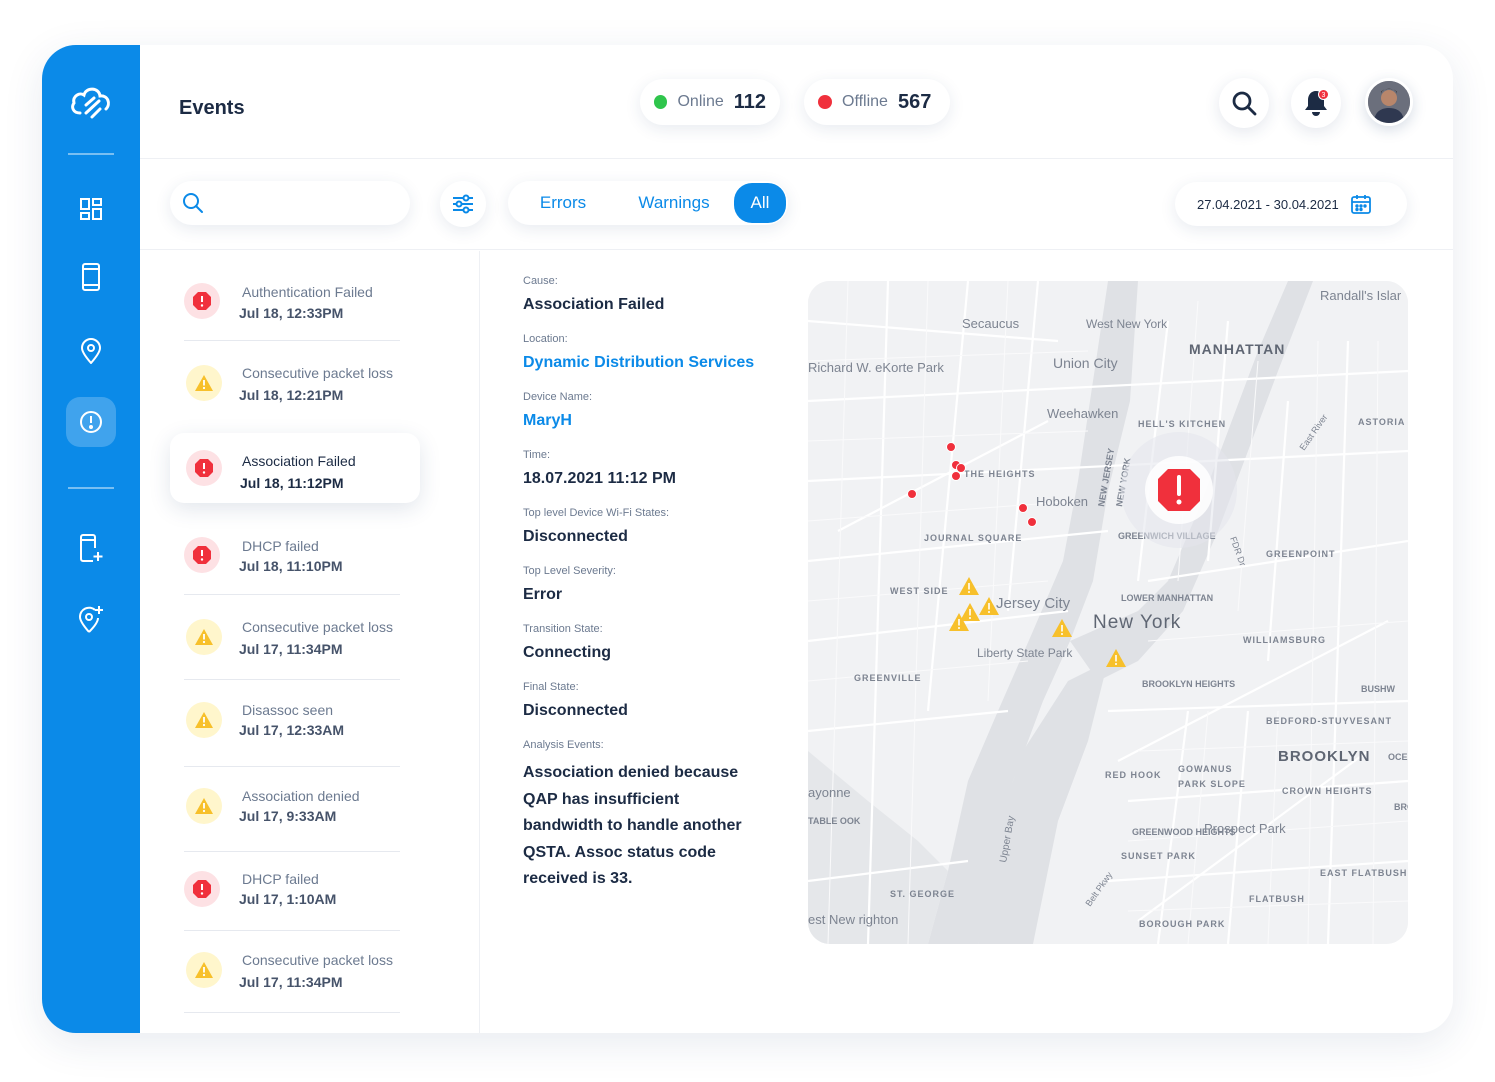 This screenshot has height=1082, width=1495. Describe the element at coordinates (1237, 349) in the screenshot. I see `map-label-manhattan: MANHATTAN` at that location.